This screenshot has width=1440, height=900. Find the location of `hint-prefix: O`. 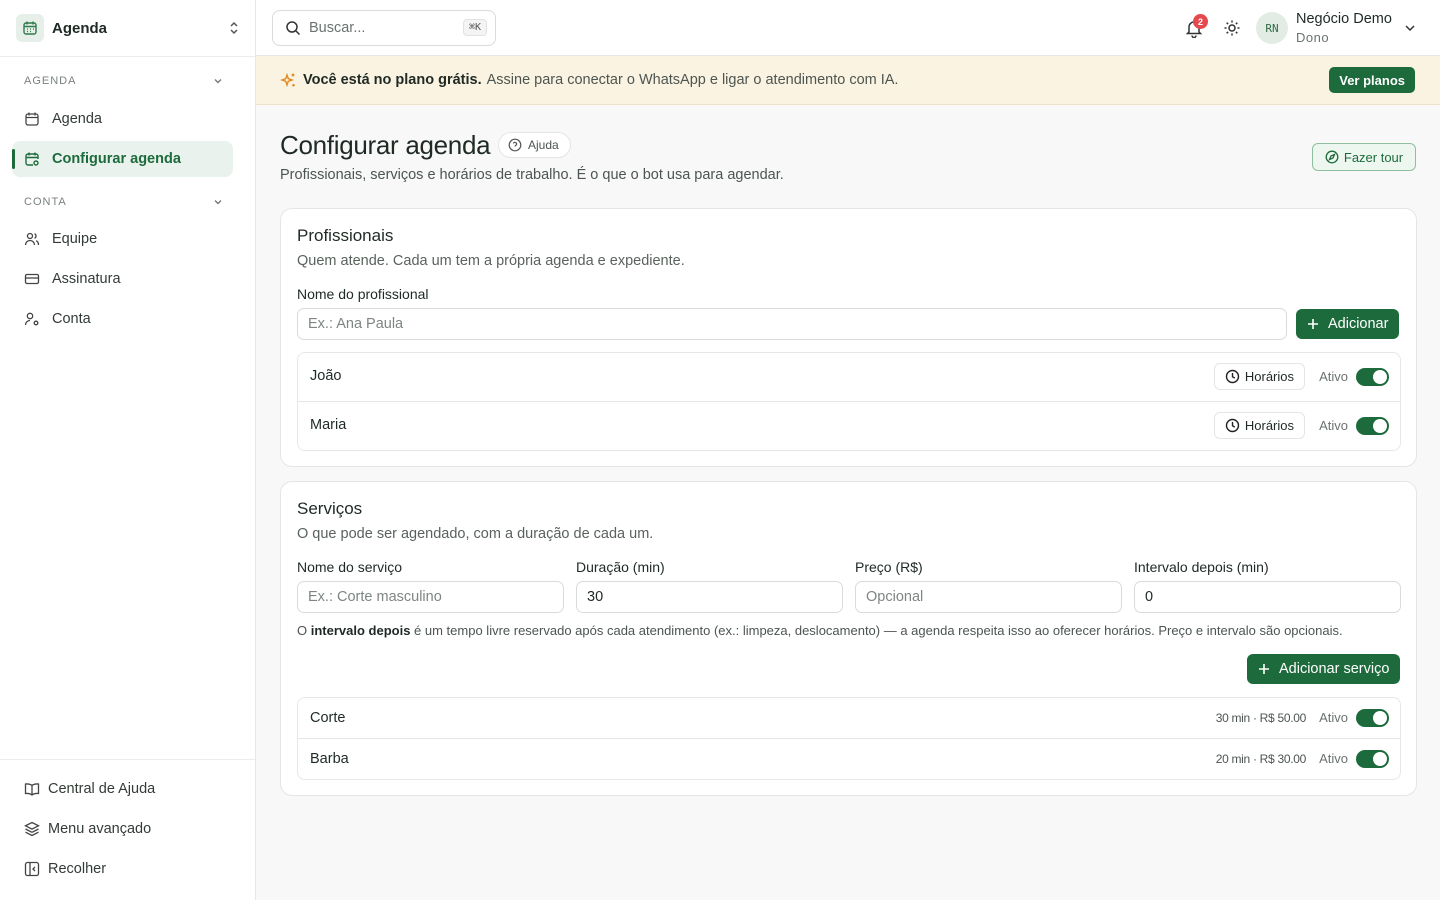

hint-prefix: O is located at coordinates (304, 630).